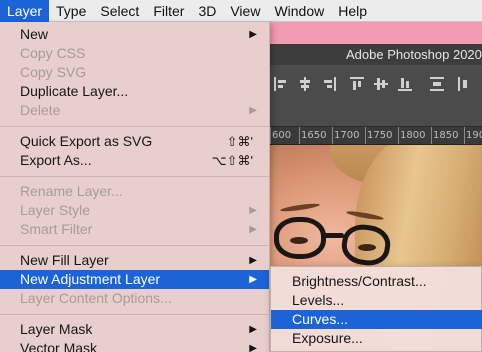  What do you see at coordinates (34, 34) in the screenshot?
I see `menu-item-label: New` at bounding box center [34, 34].